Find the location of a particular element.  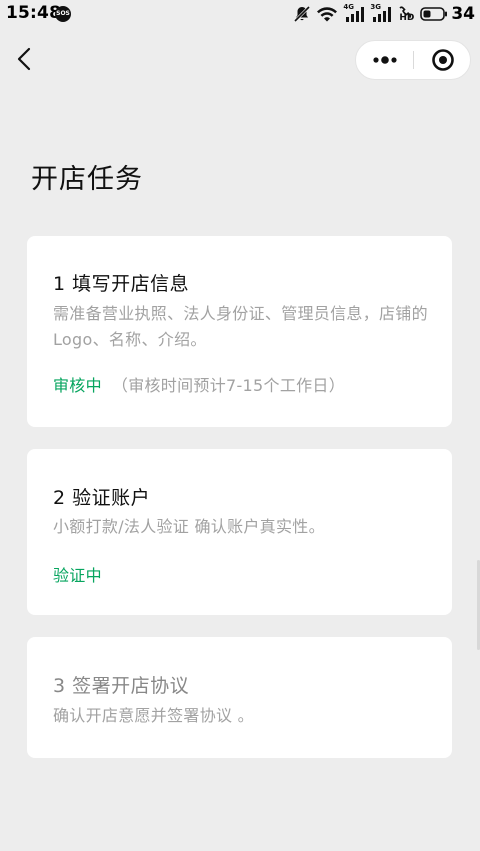

battery-level: 34 is located at coordinates (463, 14).